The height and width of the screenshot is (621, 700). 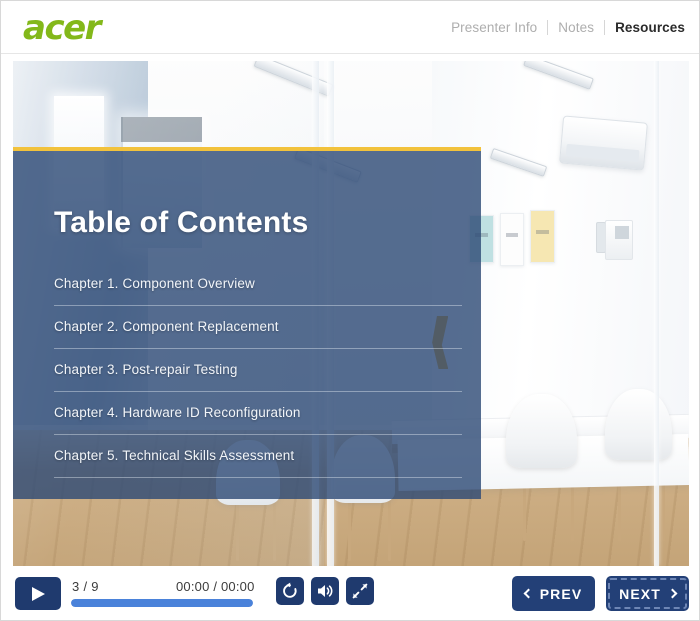 What do you see at coordinates (576, 27) in the screenshot?
I see `nav-notes: Notes` at bounding box center [576, 27].